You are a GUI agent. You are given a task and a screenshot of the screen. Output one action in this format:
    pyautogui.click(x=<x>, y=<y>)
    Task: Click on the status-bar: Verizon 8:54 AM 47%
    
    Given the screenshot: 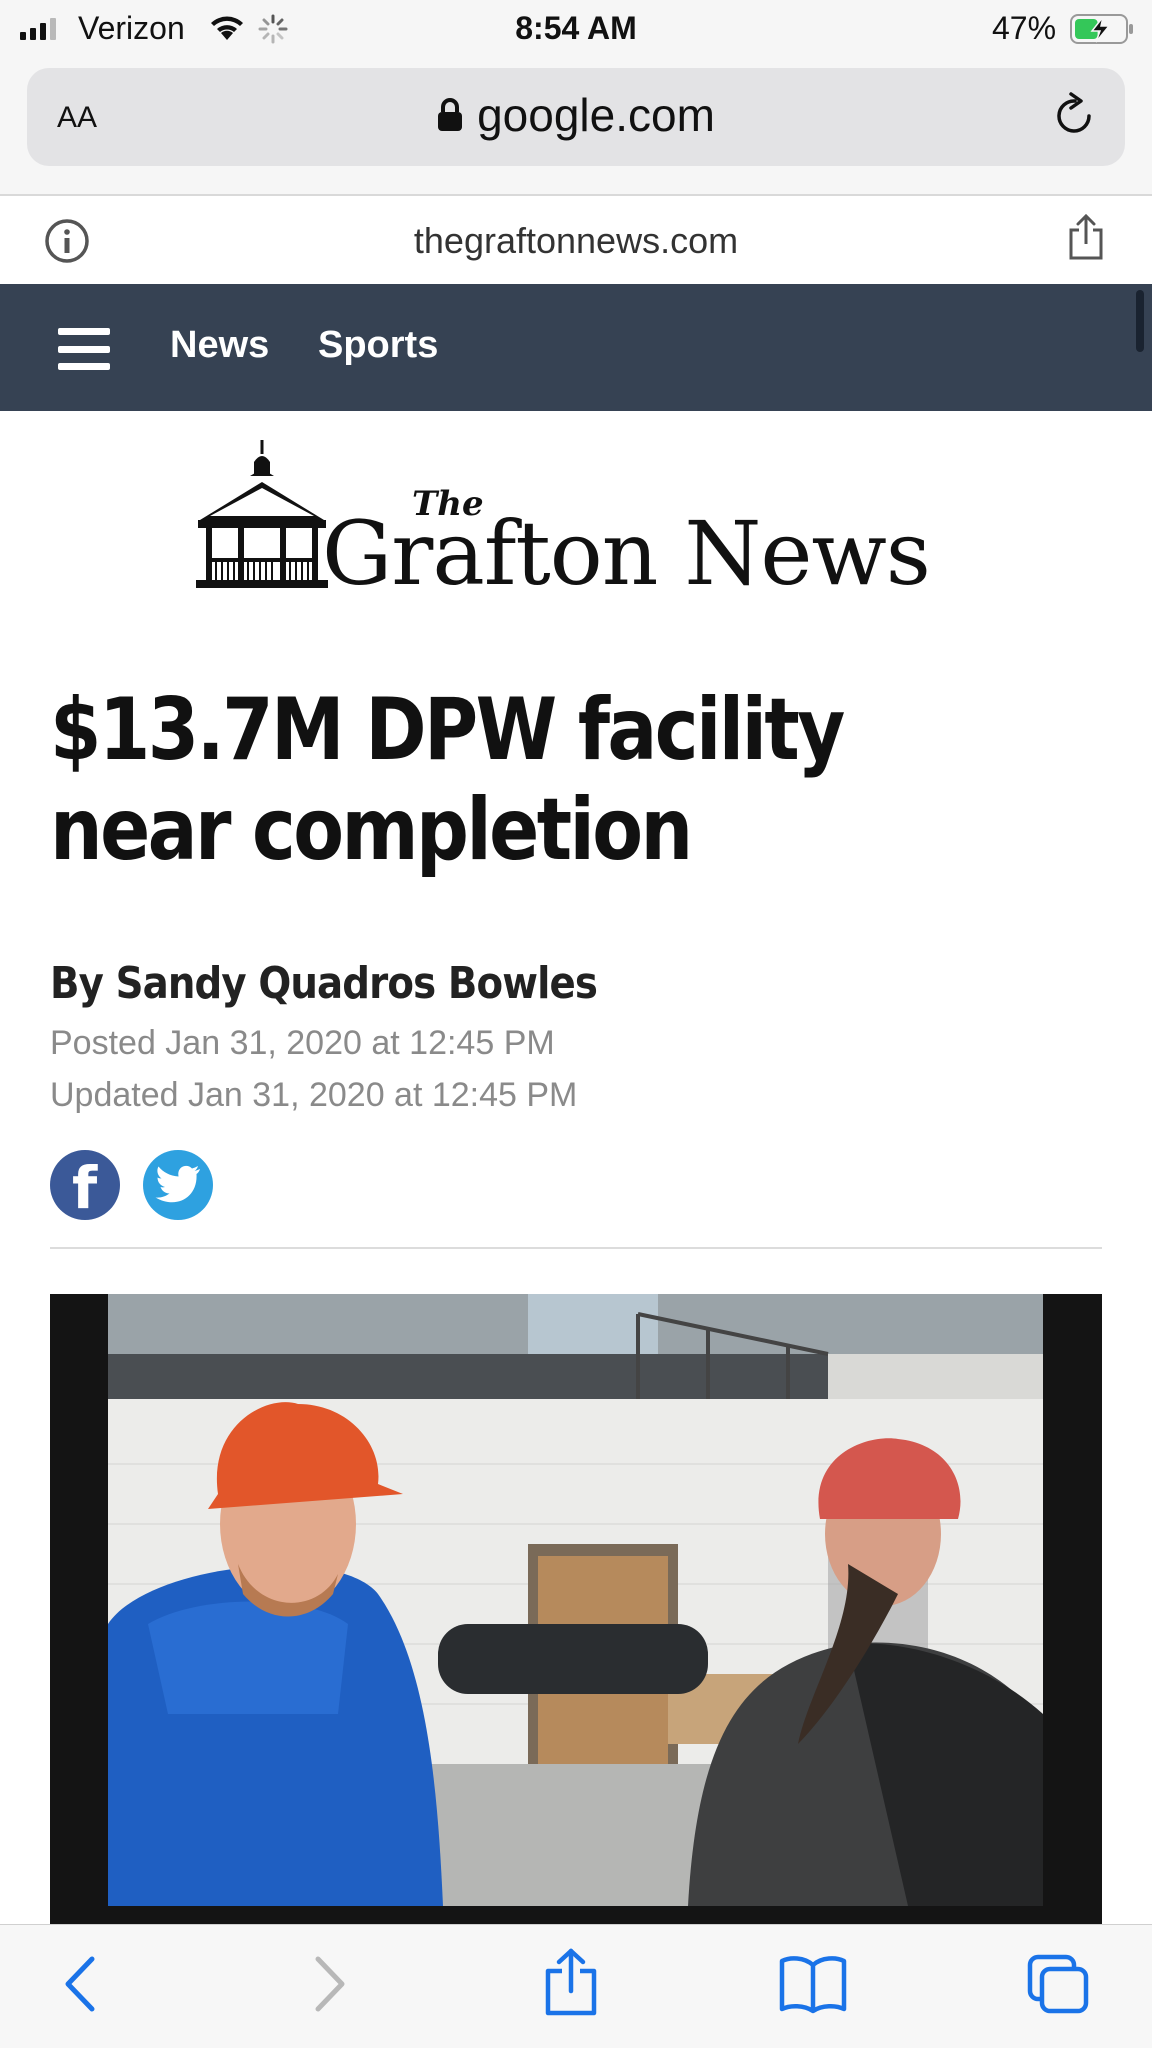 What is the action you would take?
    pyautogui.click(x=576, y=29)
    